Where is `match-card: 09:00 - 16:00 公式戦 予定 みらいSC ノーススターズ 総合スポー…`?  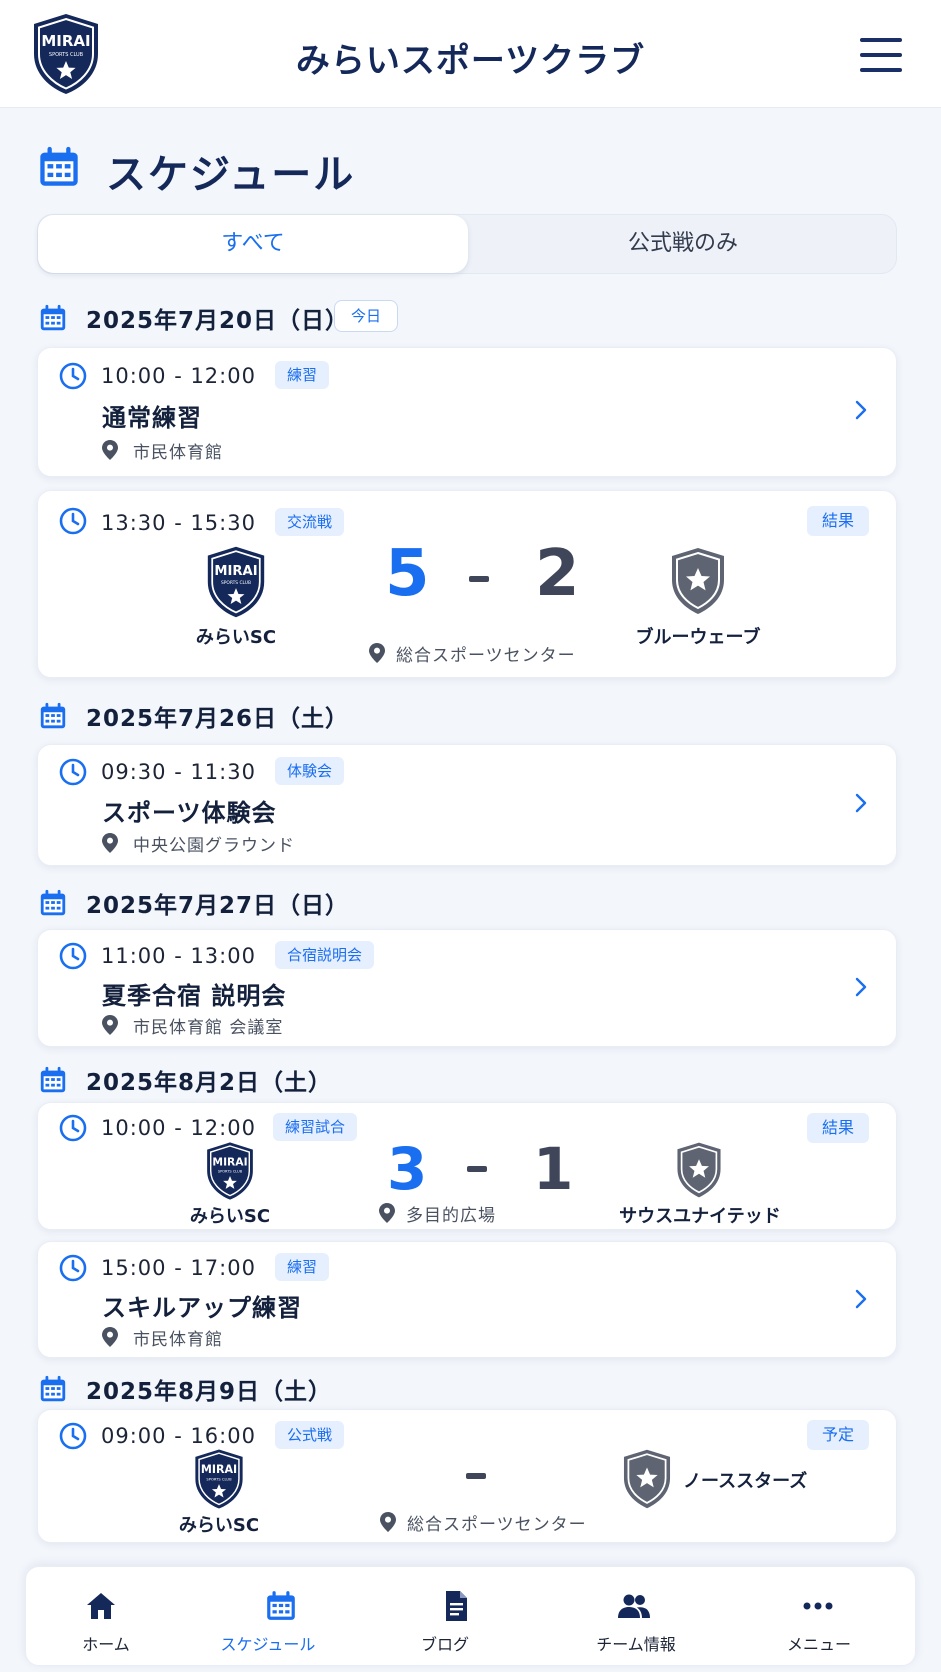
match-card: 09:00 - 16:00 公式戦 予定 みらいSC ノーススターズ 総合スポー… is located at coordinates (467, 1476).